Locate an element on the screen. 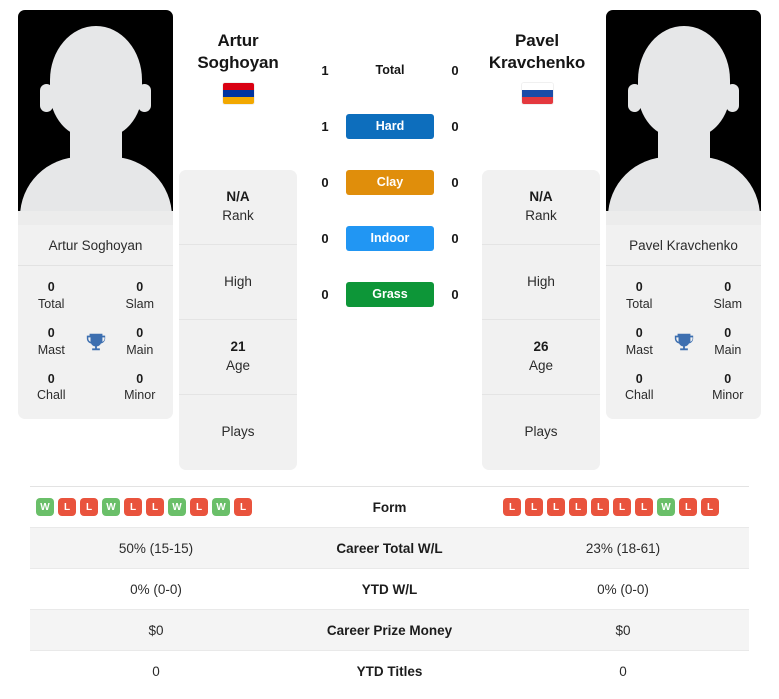 This screenshot has width=779, height=699. surface-label-hard: Hard is located at coordinates (390, 126).